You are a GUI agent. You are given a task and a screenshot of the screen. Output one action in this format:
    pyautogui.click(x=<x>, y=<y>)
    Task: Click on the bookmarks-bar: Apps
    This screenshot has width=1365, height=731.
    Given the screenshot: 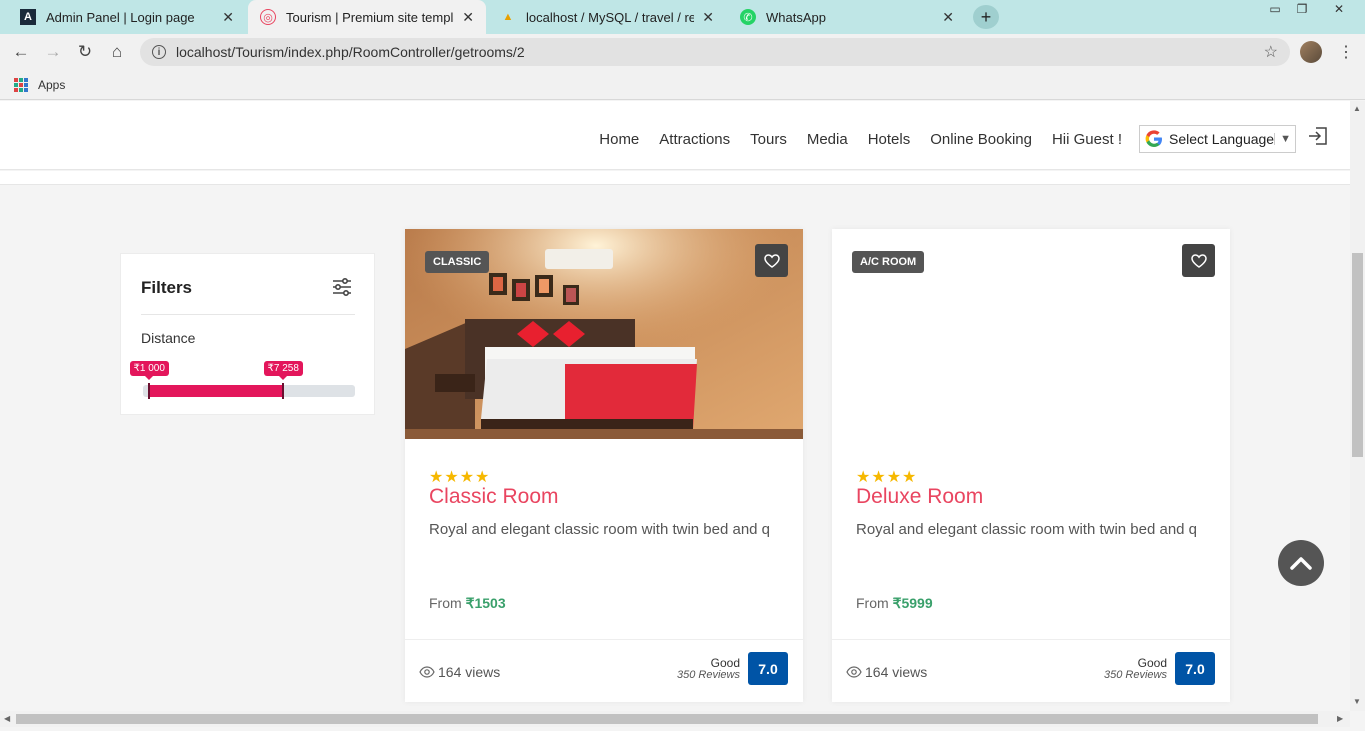 What is the action you would take?
    pyautogui.click(x=682, y=85)
    